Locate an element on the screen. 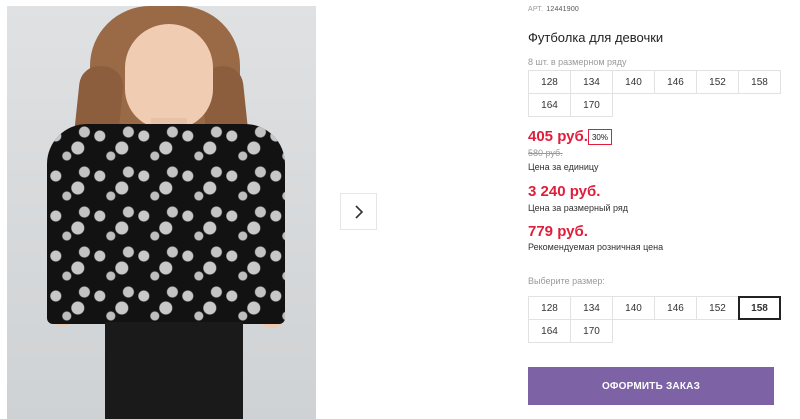  size-option: 164 is located at coordinates (549, 331).